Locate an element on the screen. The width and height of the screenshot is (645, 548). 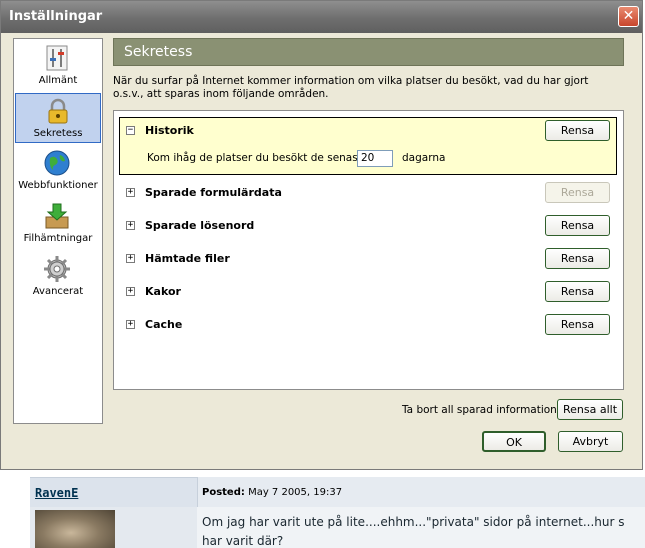
category-row-hamtade-filer: + Hämtade filer Rensa is located at coordinates (369, 259).